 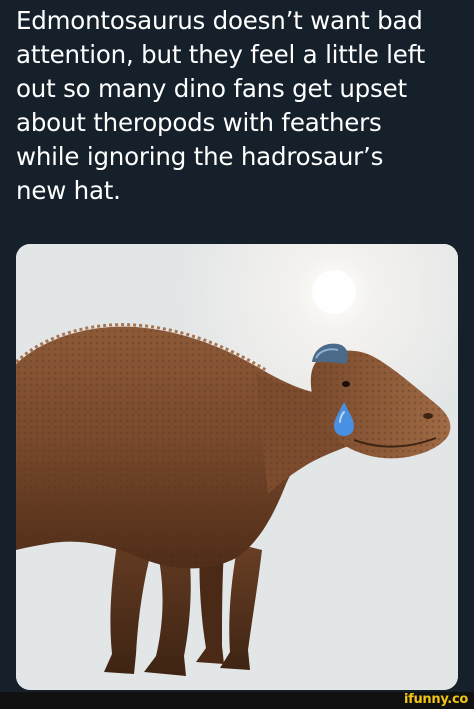 What do you see at coordinates (221, 54) in the screenshot?
I see `caption-line: attention, but they feel a little left` at bounding box center [221, 54].